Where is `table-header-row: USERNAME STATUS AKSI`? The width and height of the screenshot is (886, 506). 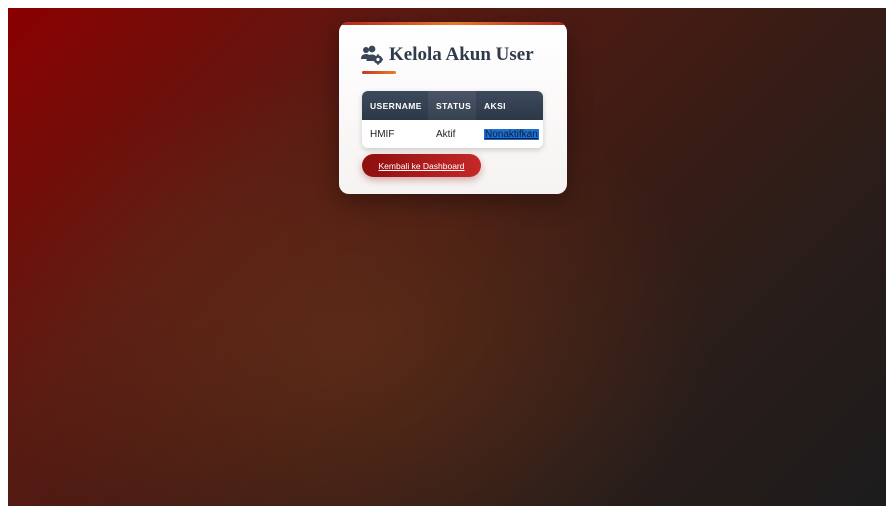 table-header-row: USERNAME STATUS AKSI is located at coordinates (452, 105).